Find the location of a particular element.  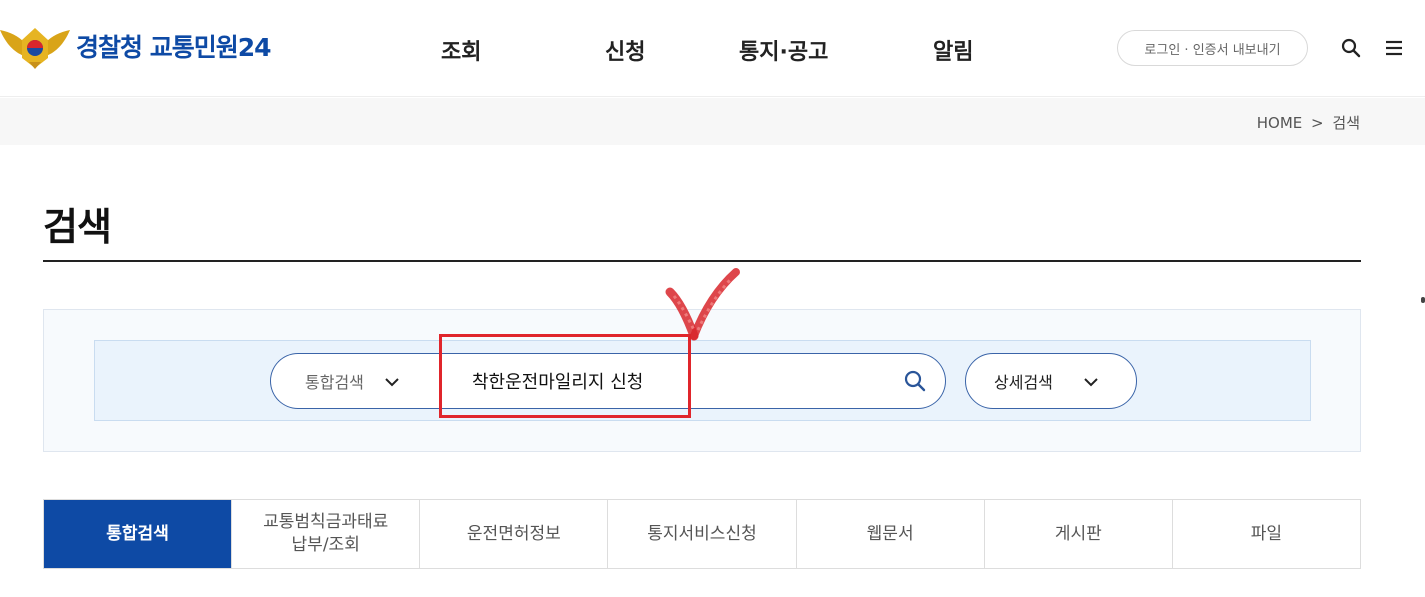

tab-label: 운전면허정보 is located at coordinates (513, 533).